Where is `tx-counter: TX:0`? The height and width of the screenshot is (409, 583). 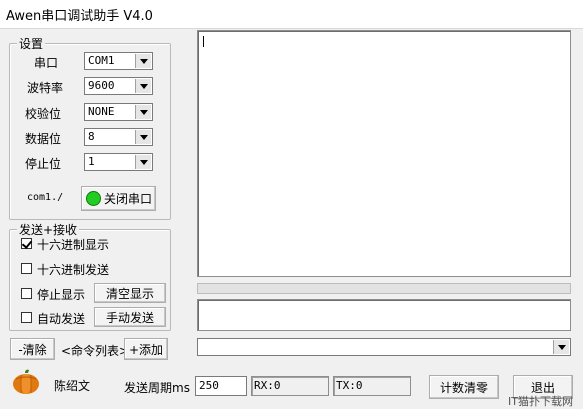
tx-counter: TX:0 is located at coordinates (372, 386).